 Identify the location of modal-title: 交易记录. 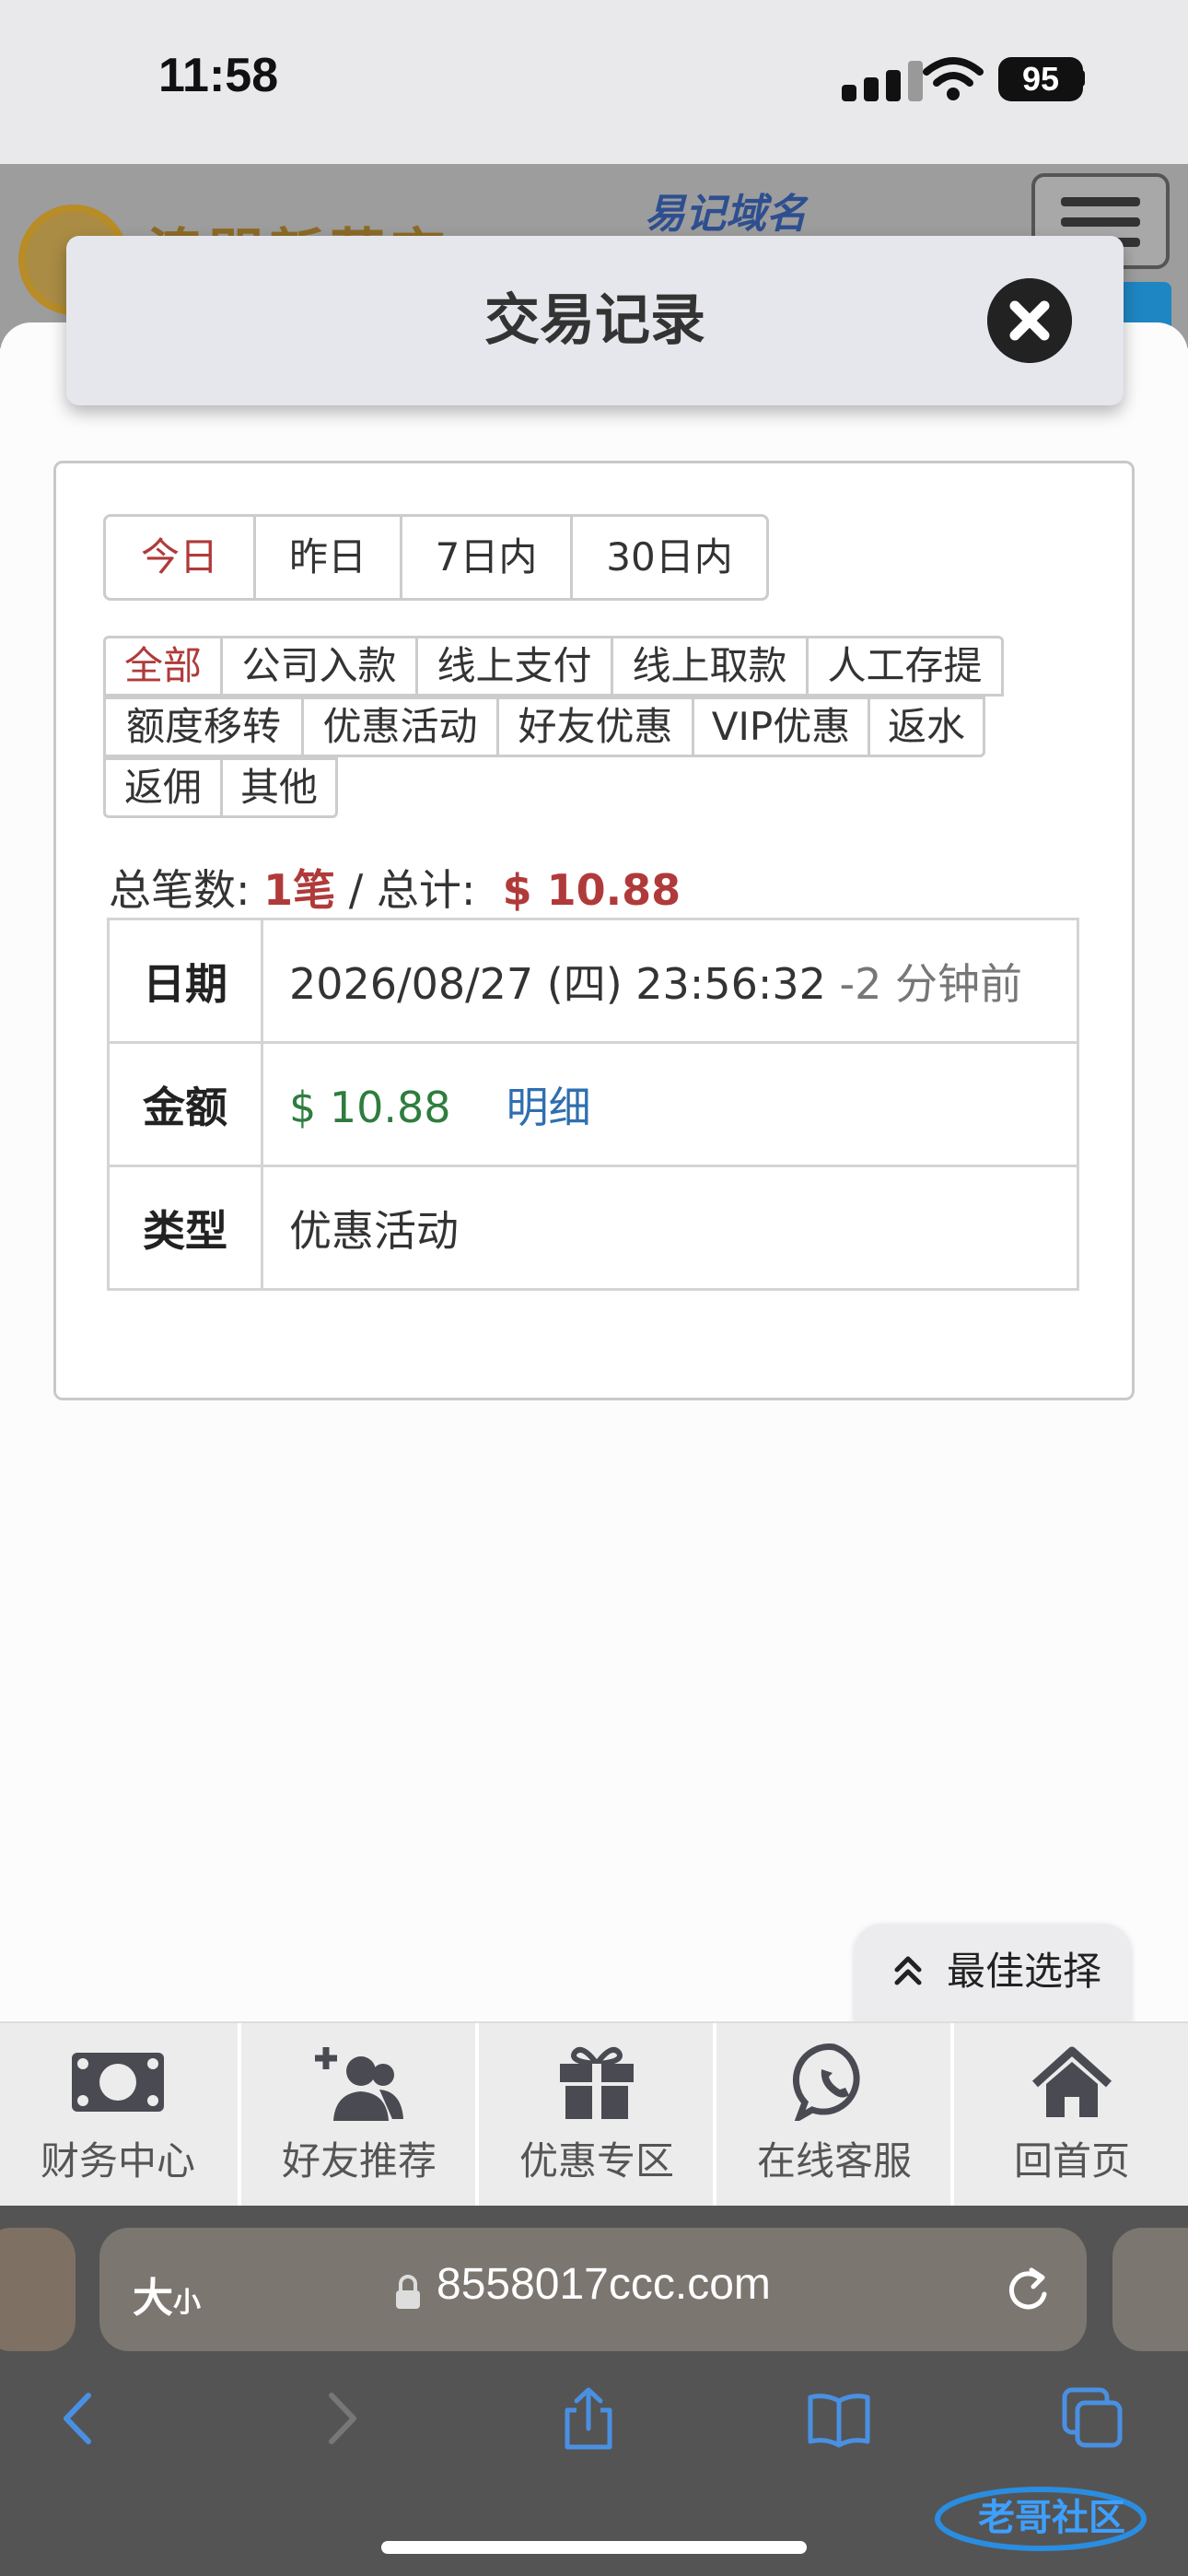
(594, 320).